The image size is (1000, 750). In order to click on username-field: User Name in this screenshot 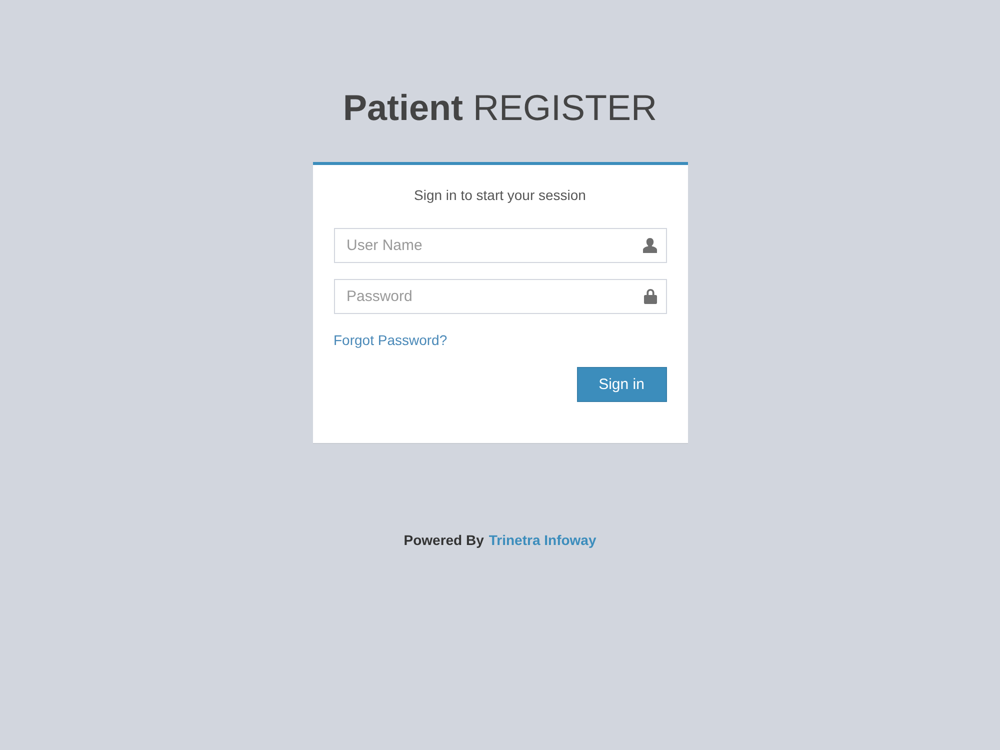, I will do `click(500, 245)`.